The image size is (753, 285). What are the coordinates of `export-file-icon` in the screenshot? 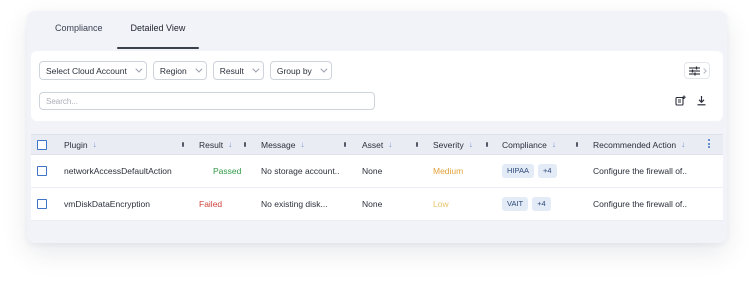 It's located at (680, 100).